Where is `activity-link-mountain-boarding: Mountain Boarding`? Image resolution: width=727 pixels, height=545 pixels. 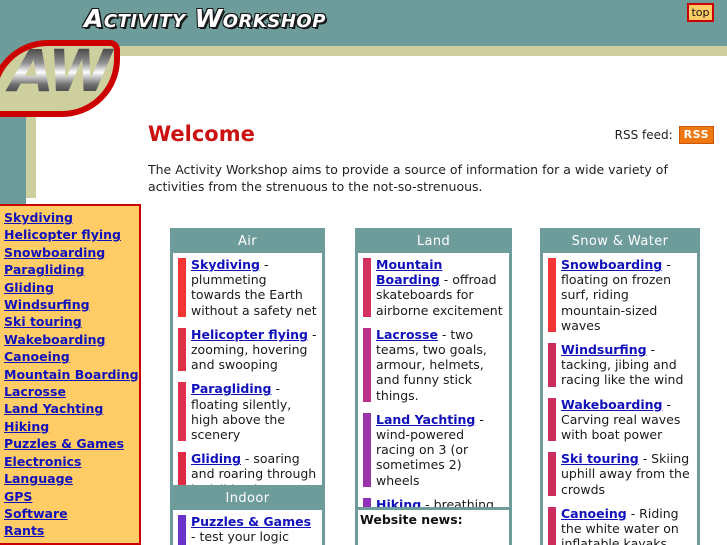 activity-link-mountain-boarding: Mountain Boarding is located at coordinates (409, 272).